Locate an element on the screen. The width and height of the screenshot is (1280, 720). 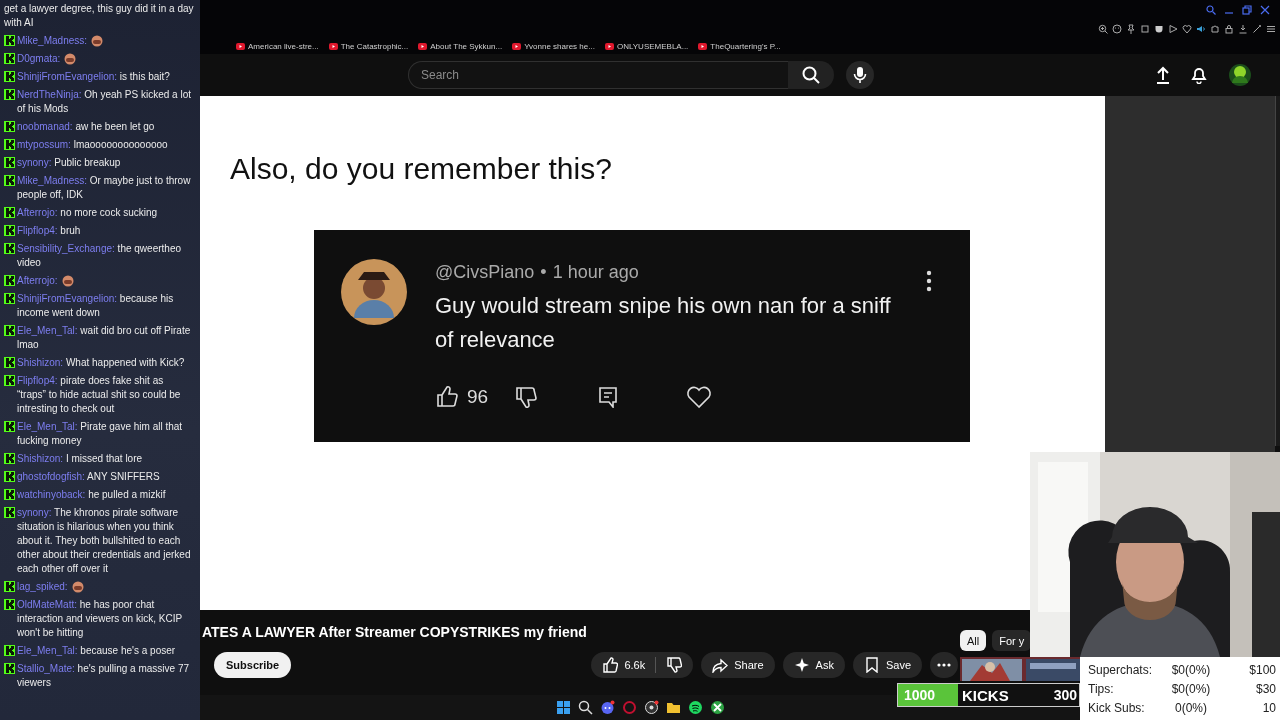
reply-icon is located at coordinates (608, 397).